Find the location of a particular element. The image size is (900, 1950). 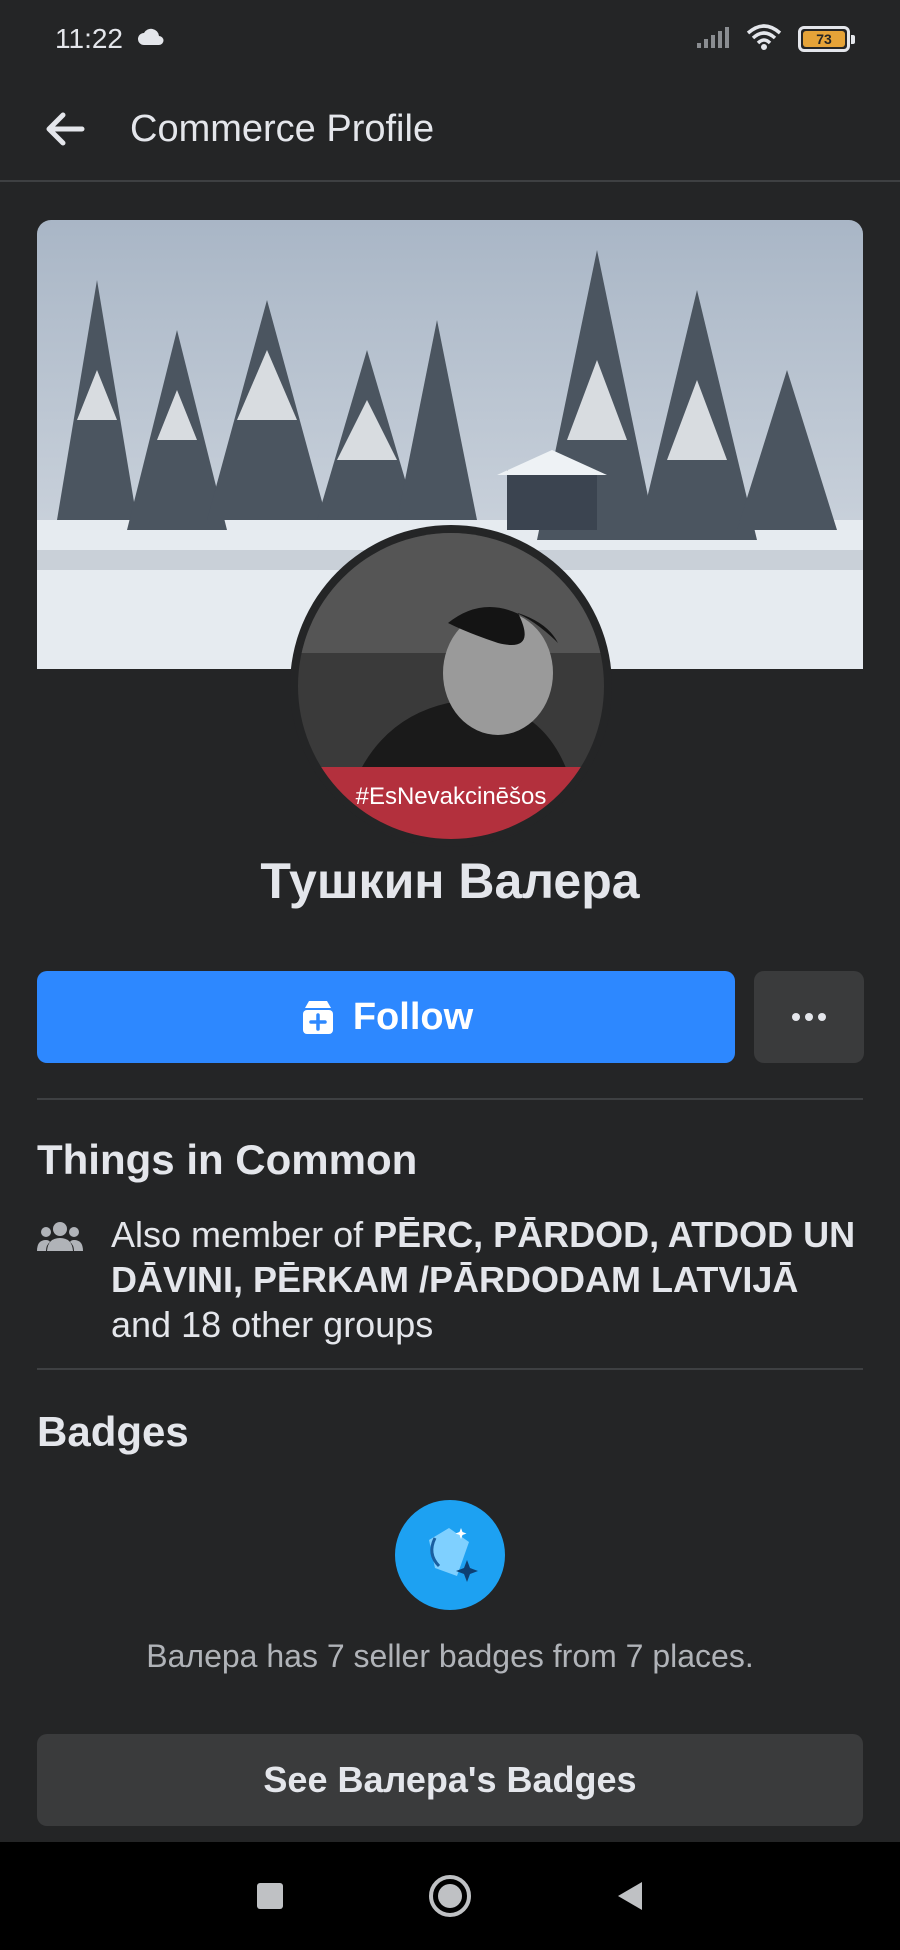

see-badges-label: See Валера's Badges is located at coordinates (450, 1779).